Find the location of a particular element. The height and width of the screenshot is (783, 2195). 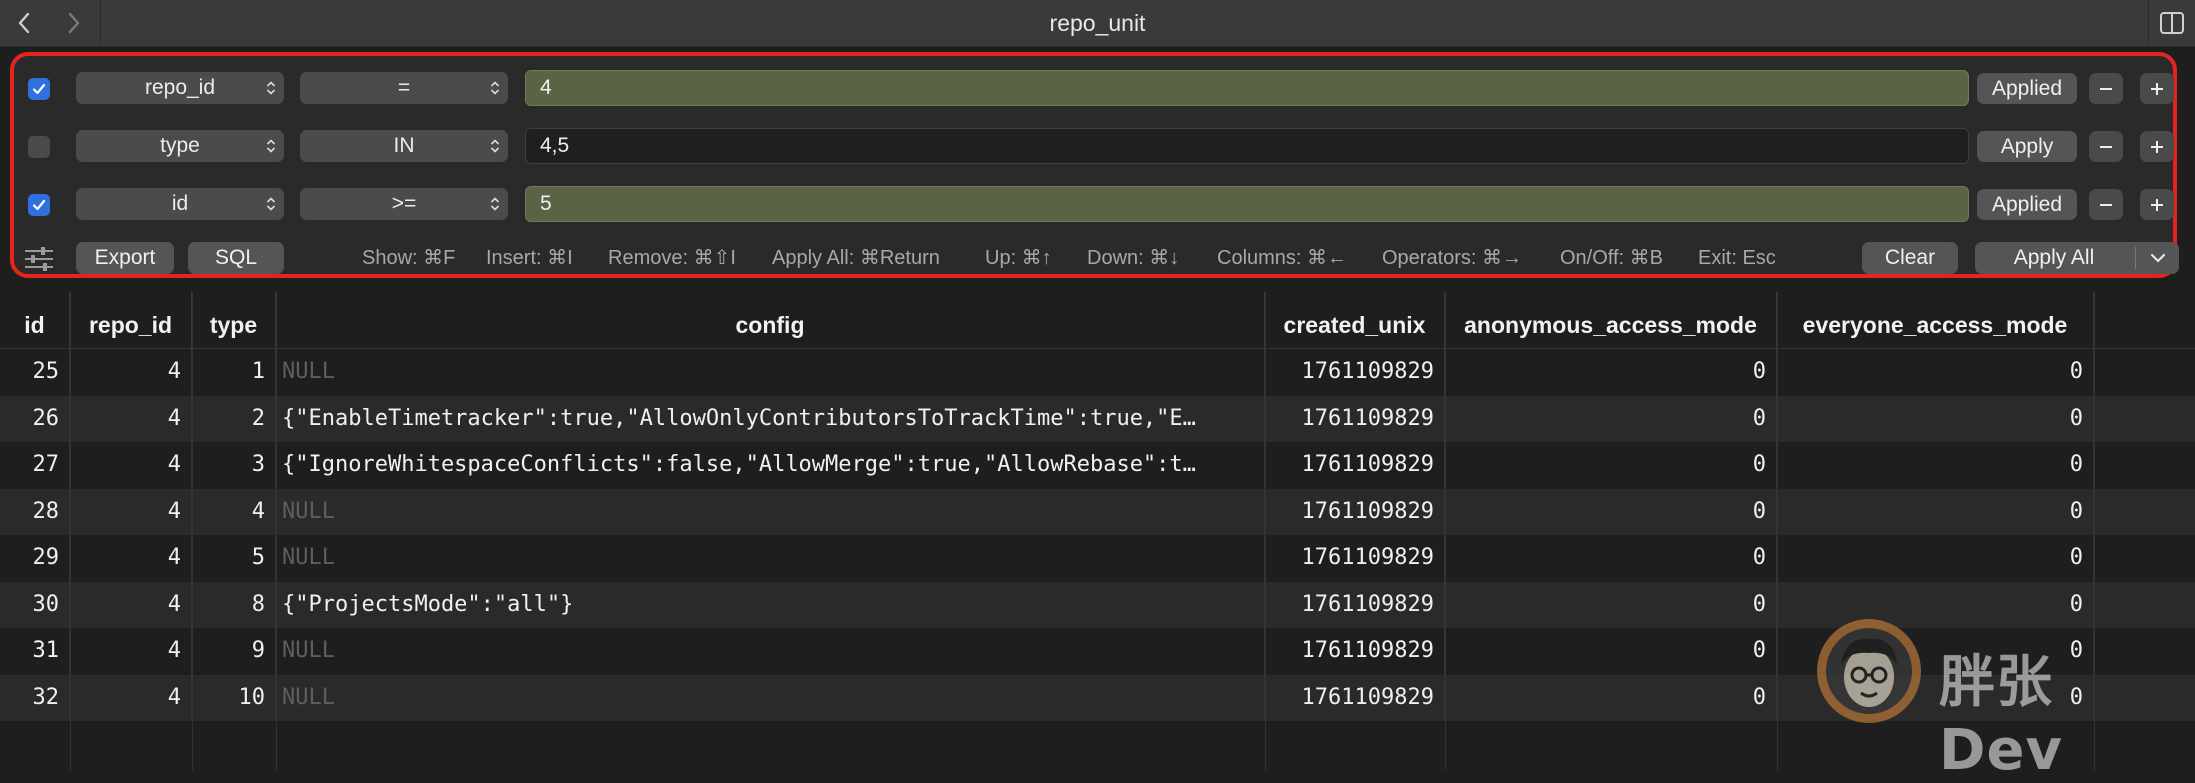

filter-value-input: 4 is located at coordinates (1247, 88).